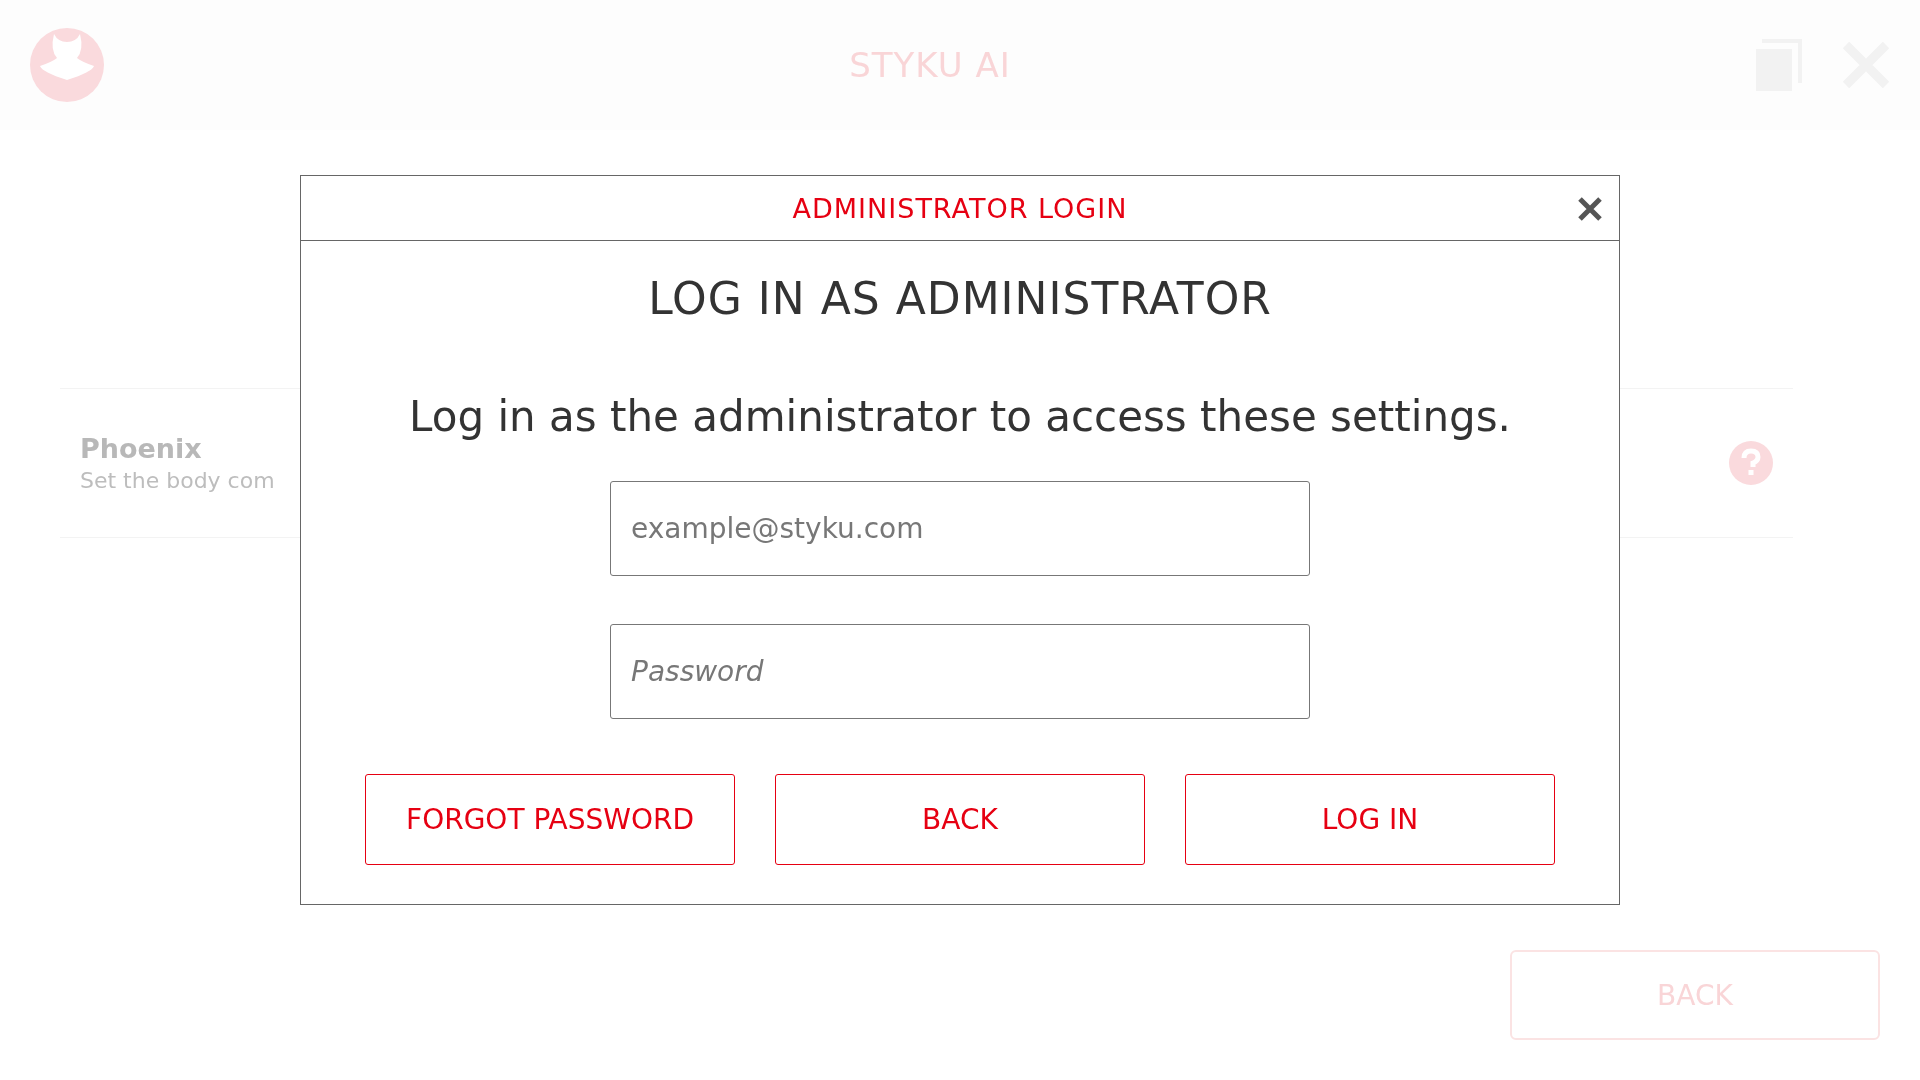 The image size is (1920, 1080). What do you see at coordinates (1370, 819) in the screenshot?
I see `dialog-button: LOG IN` at bounding box center [1370, 819].